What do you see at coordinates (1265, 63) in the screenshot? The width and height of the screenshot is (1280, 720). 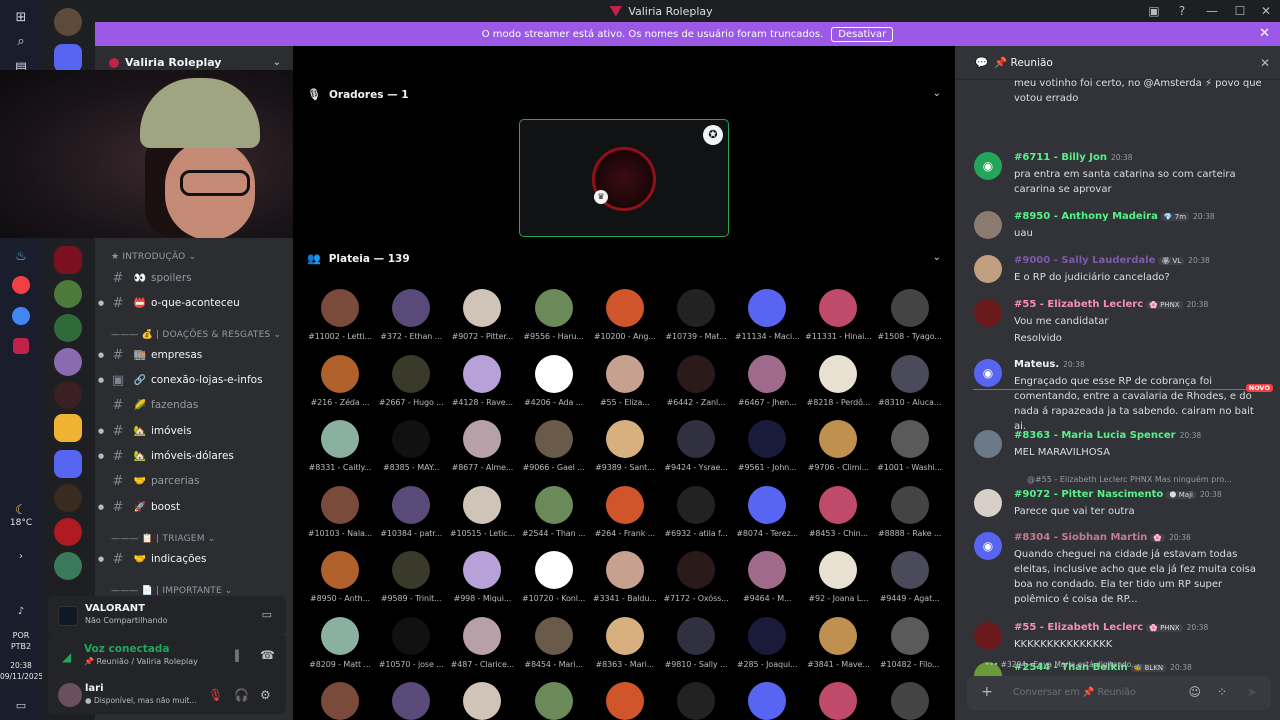 I see `close-chat-icon: ✕` at bounding box center [1265, 63].